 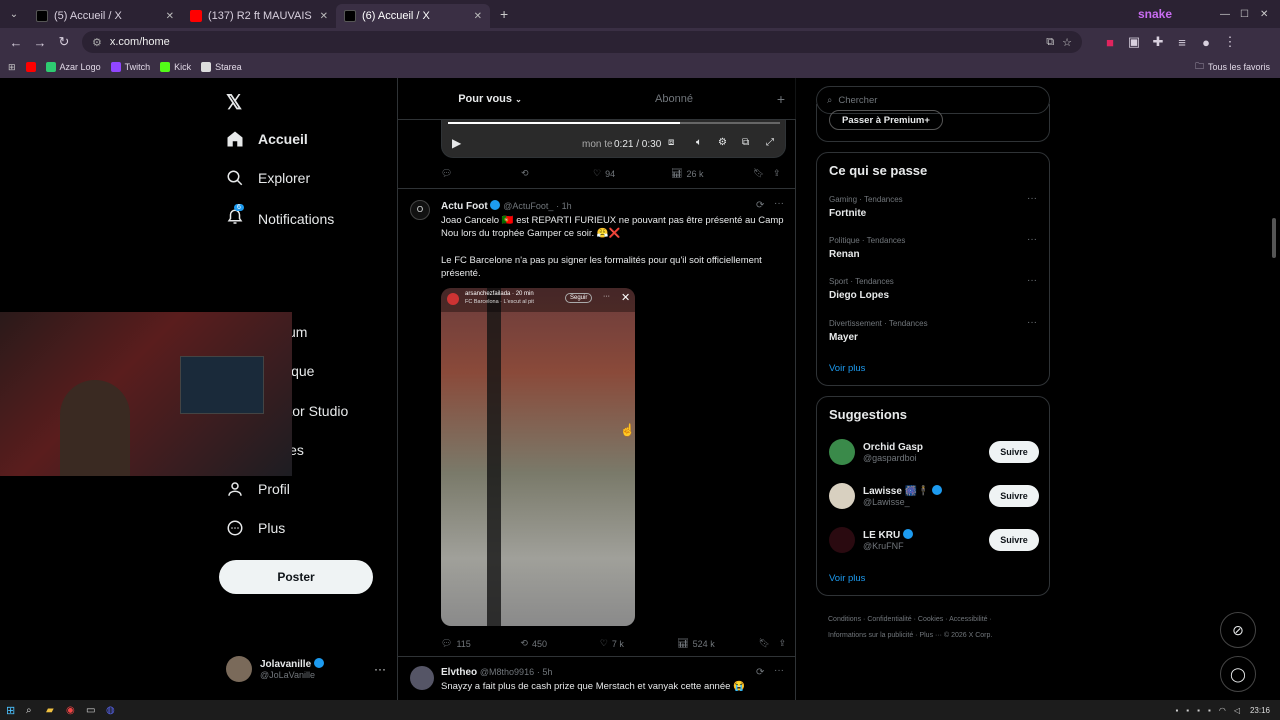 What do you see at coordinates (968, 619) in the screenshot?
I see `footer-link: Accessibilité` at bounding box center [968, 619].